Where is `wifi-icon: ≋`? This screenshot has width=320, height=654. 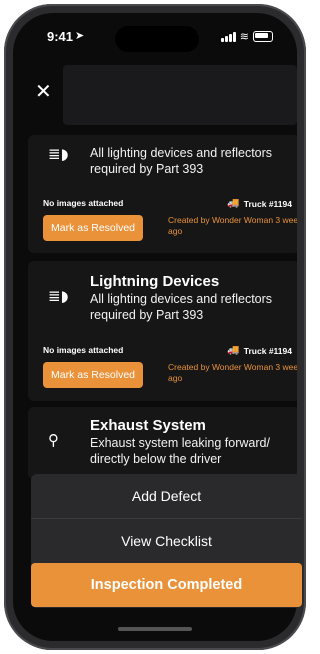 wifi-icon: ≋ is located at coordinates (244, 36).